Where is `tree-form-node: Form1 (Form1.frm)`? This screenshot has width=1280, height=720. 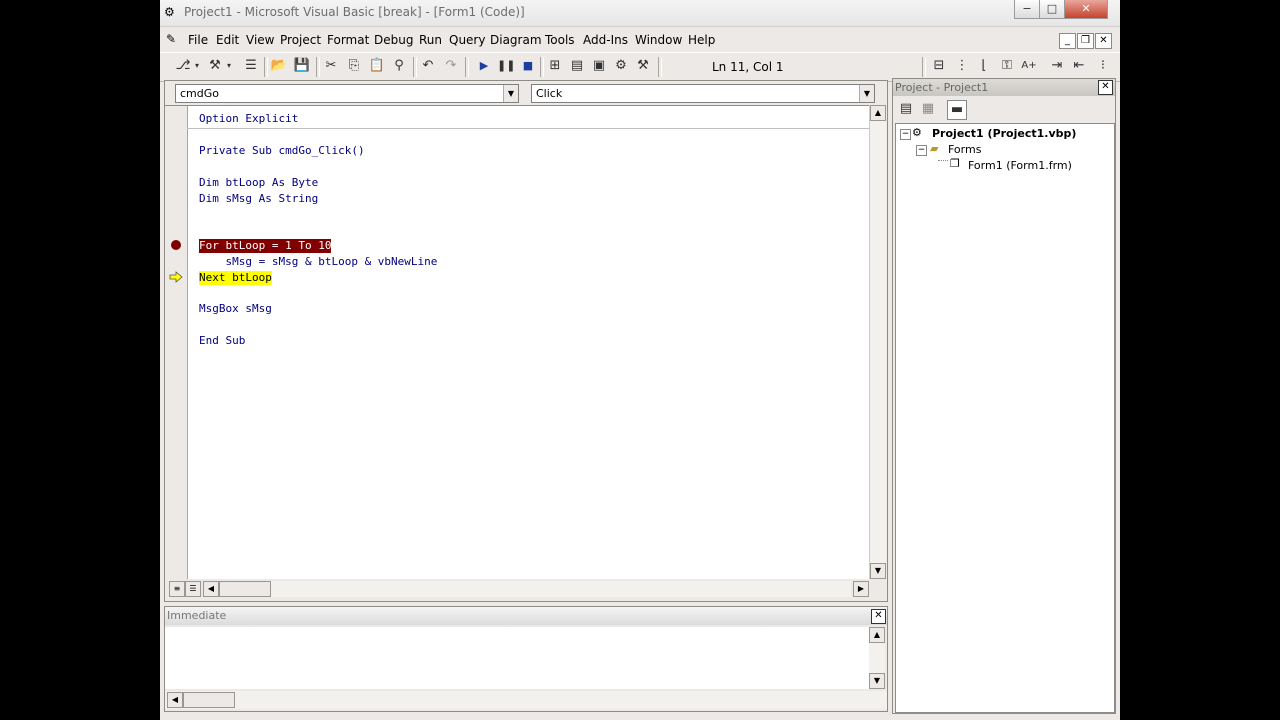 tree-form-node: Form1 (Form1.frm) is located at coordinates (1020, 165).